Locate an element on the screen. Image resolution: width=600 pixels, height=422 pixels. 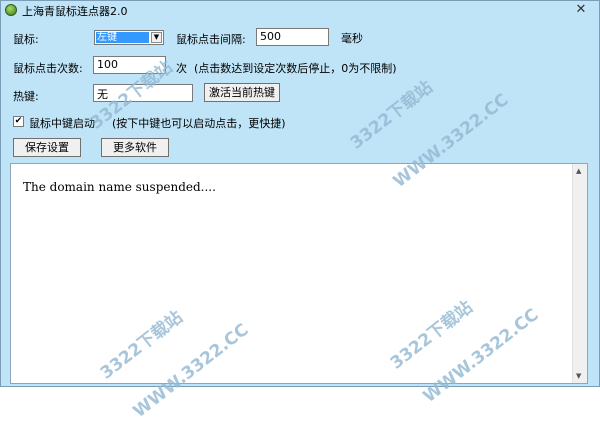
interval-unit: 毫秒 is located at coordinates (352, 38).